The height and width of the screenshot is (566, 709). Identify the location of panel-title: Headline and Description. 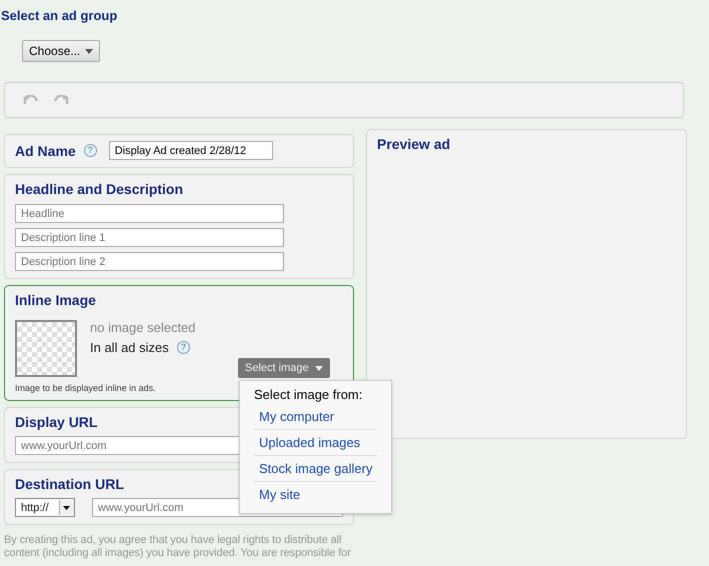
(99, 189).